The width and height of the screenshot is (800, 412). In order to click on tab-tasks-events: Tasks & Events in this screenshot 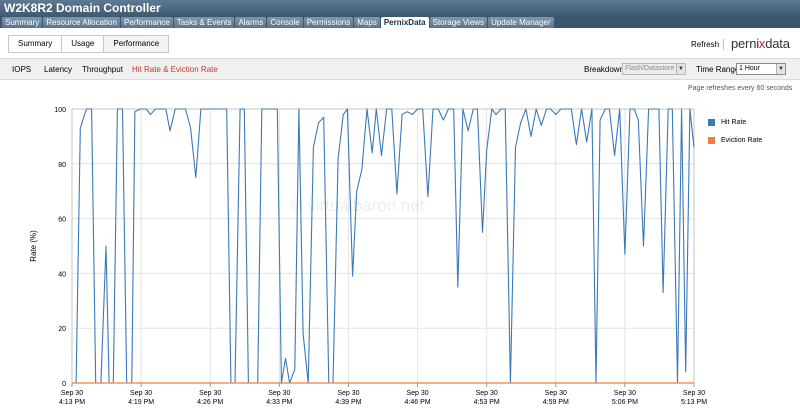, I will do `click(204, 22)`.